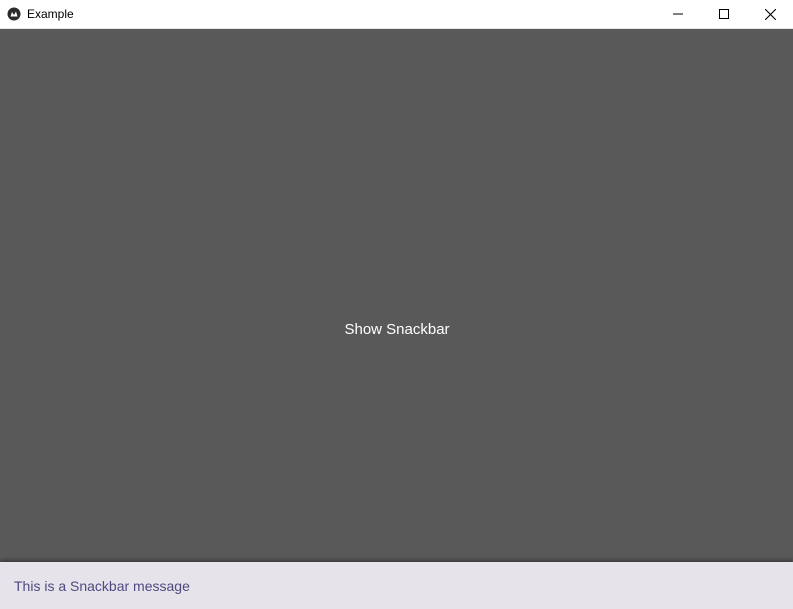 The height and width of the screenshot is (609, 793). Describe the element at coordinates (14, 14) in the screenshot. I see `kivy-logo-icon` at that location.